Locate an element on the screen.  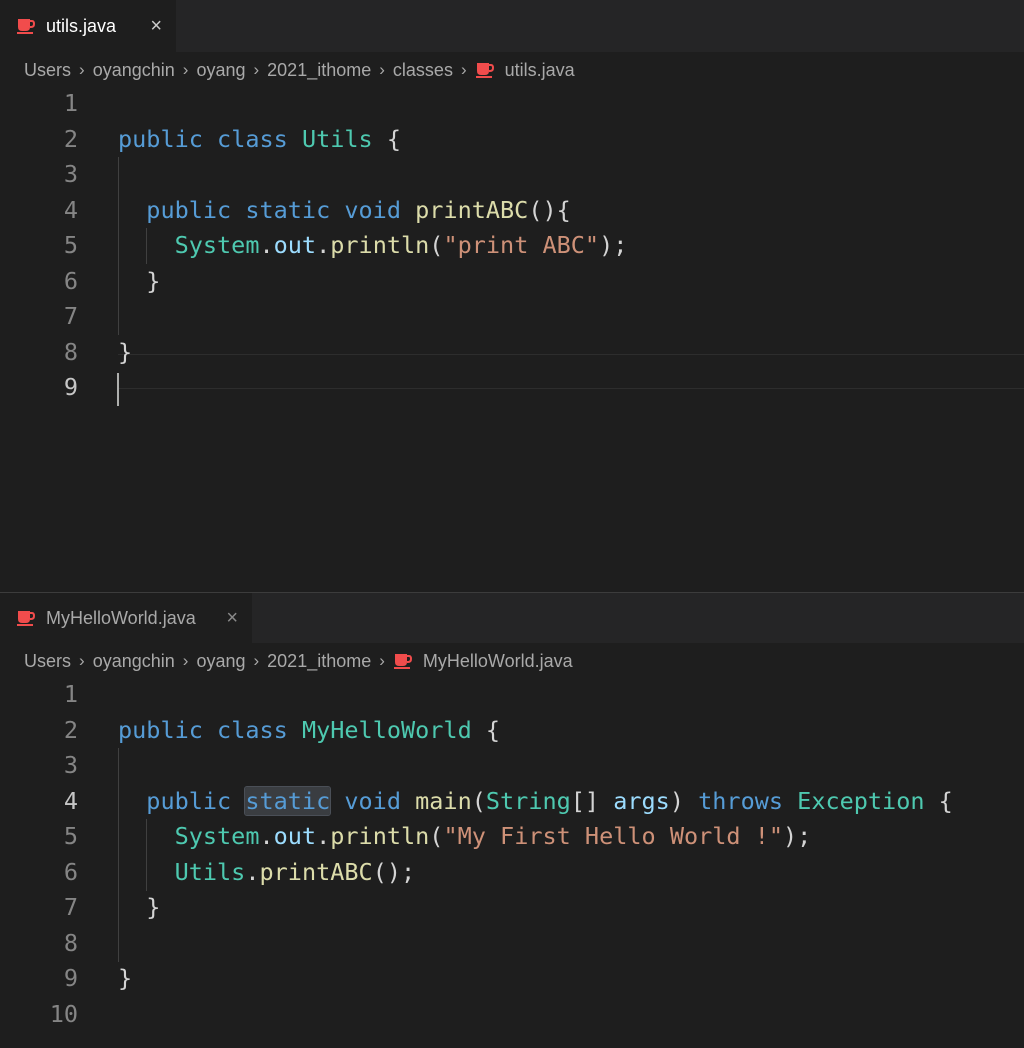
code-line: 4 public static void printABC(){ is located at coordinates (512, 211).